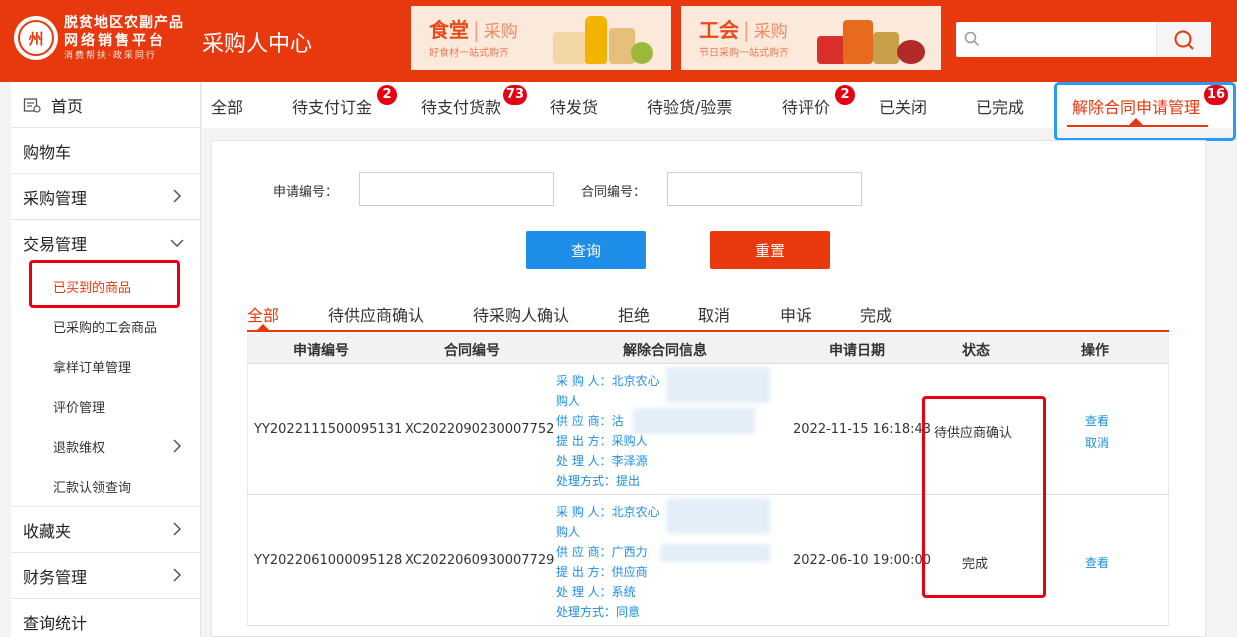 The height and width of the screenshot is (637, 1237). I want to click on info-line: 提 出 方：供应商, so click(602, 572).